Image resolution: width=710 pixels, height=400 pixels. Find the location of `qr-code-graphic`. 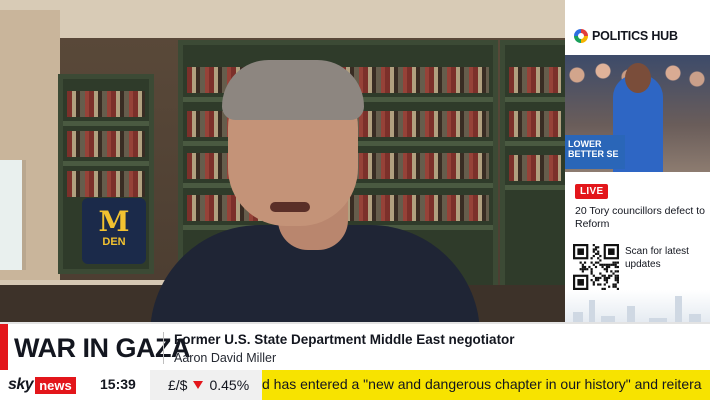

qr-code-graphic is located at coordinates (596, 267).